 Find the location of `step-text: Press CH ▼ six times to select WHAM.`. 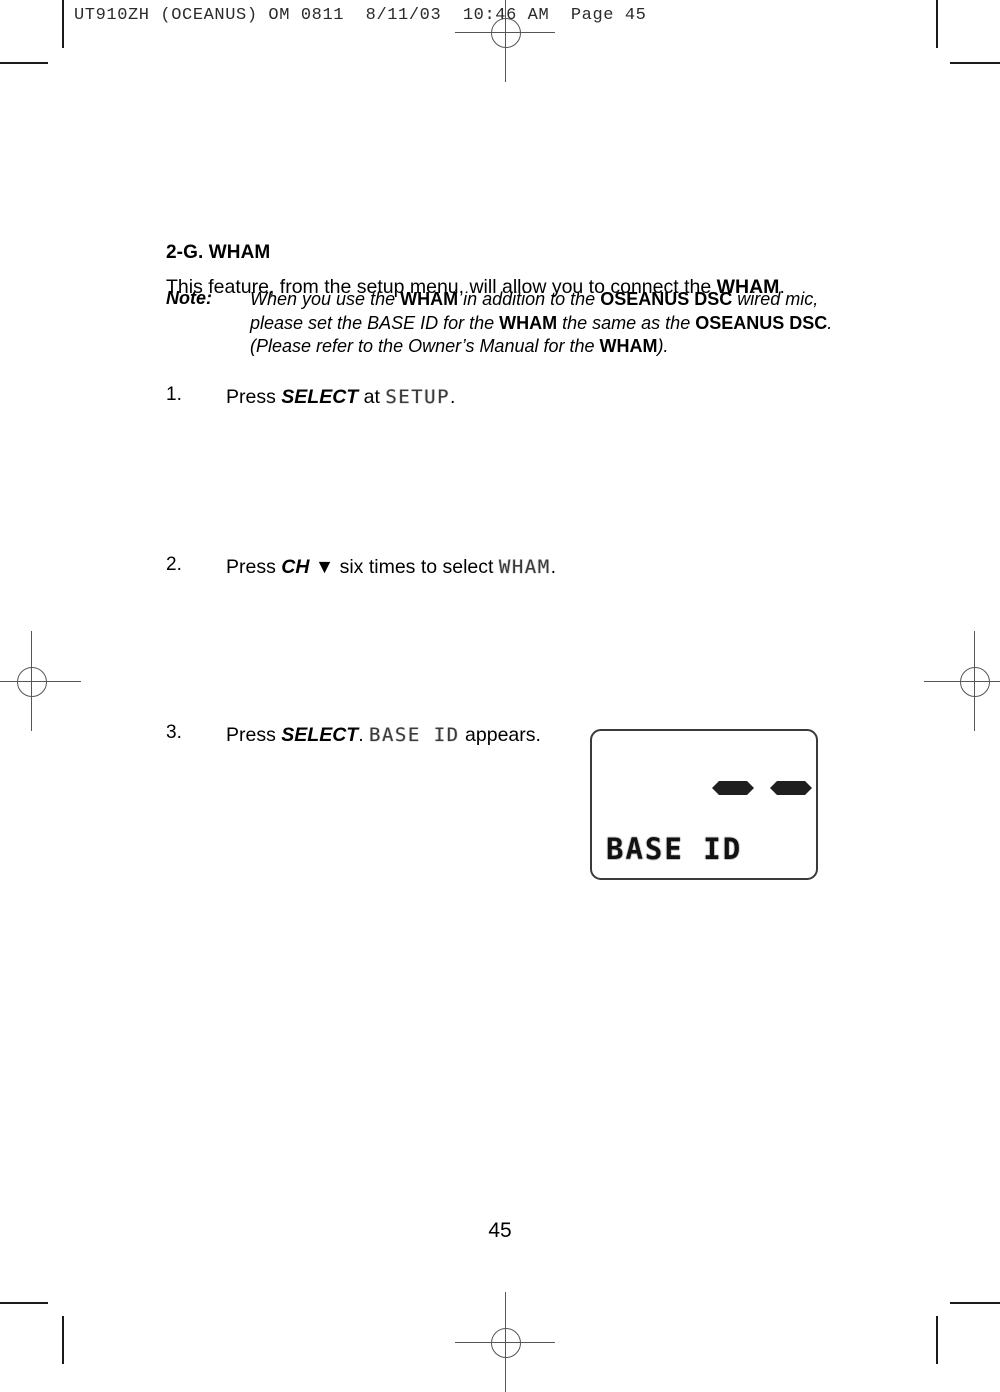

step-text: Press CH ▼ six times to select WHAM. is located at coordinates (391, 567).